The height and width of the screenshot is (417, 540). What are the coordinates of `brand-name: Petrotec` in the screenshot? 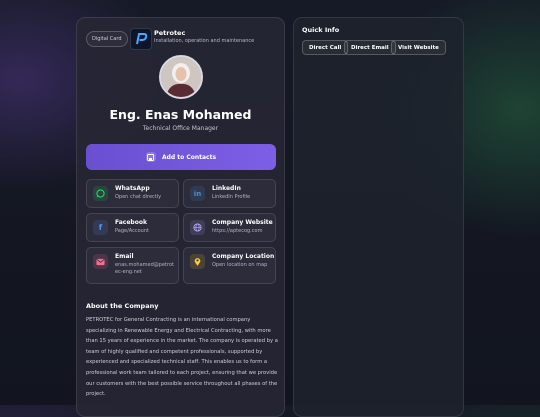 It's located at (170, 33).